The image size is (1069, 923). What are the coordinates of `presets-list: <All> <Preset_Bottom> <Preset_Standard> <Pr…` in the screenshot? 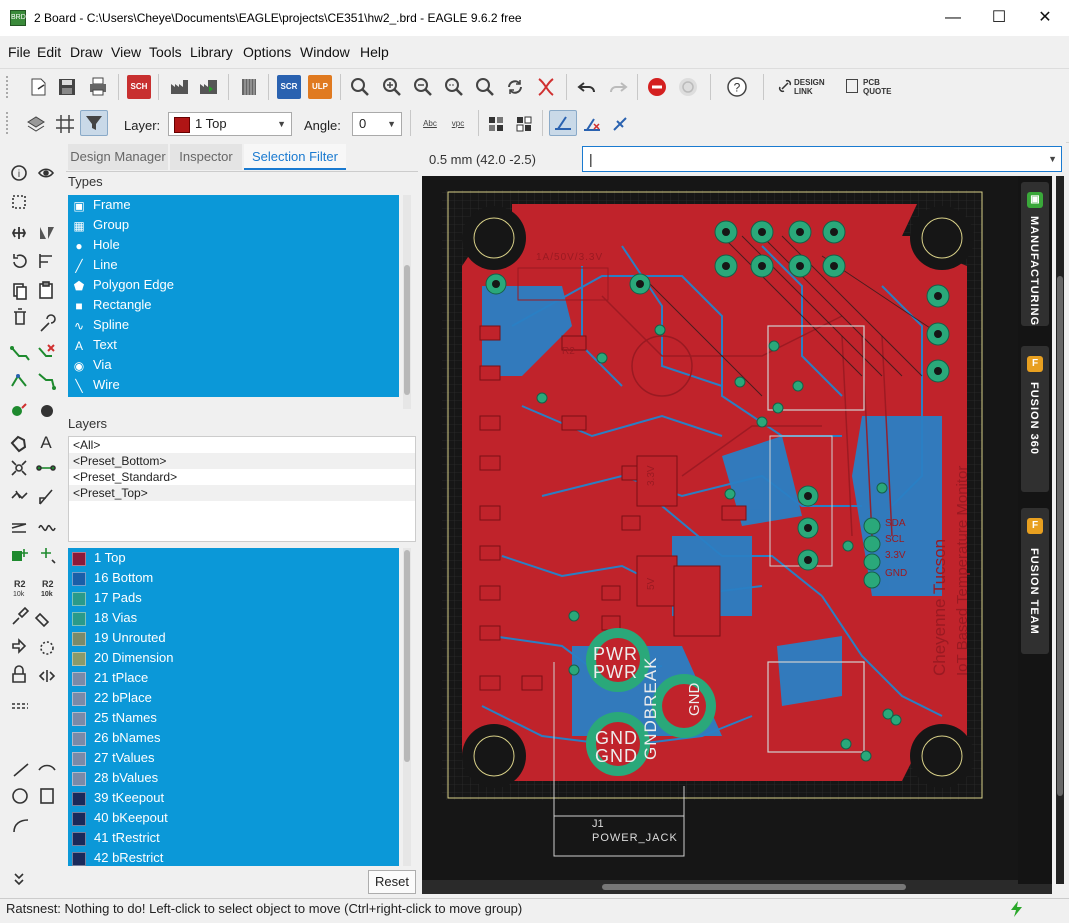 It's located at (242, 489).